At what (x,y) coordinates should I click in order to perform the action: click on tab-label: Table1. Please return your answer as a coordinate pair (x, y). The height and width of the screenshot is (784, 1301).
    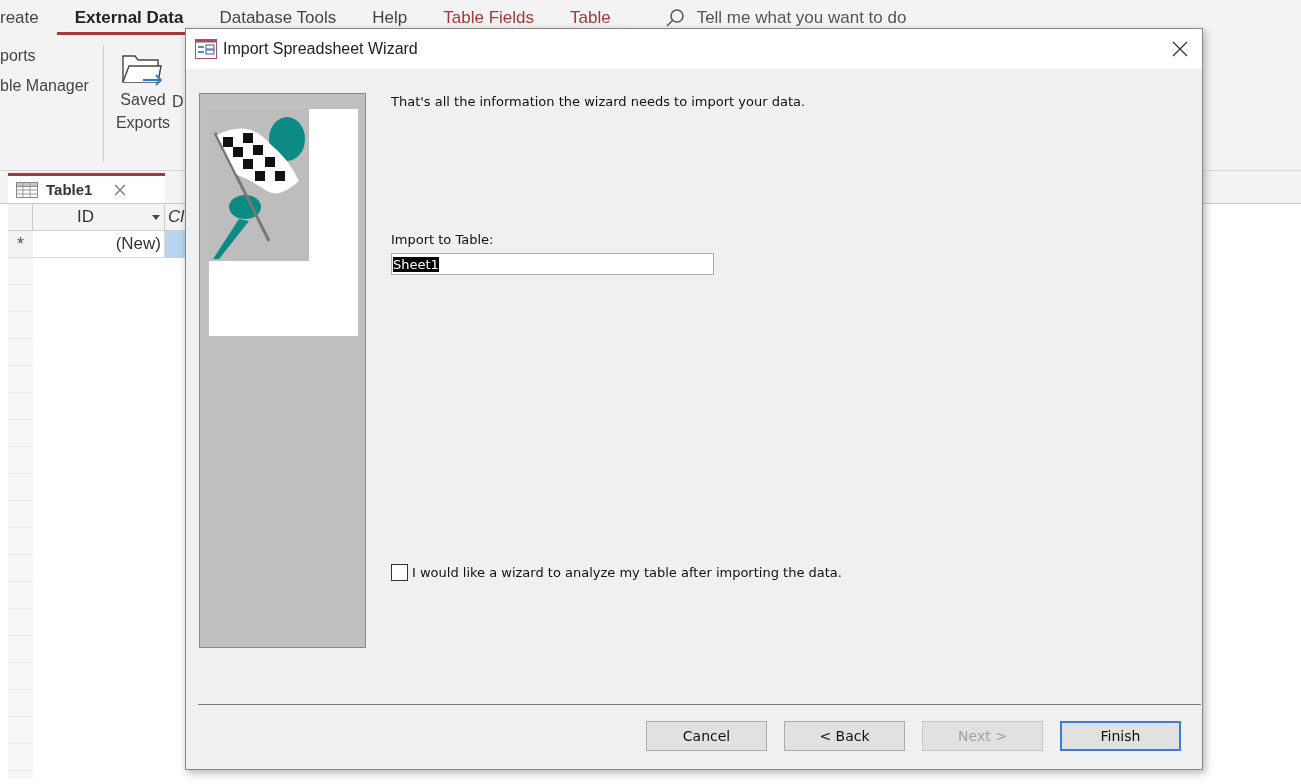
    Looking at the image, I should click on (69, 189).